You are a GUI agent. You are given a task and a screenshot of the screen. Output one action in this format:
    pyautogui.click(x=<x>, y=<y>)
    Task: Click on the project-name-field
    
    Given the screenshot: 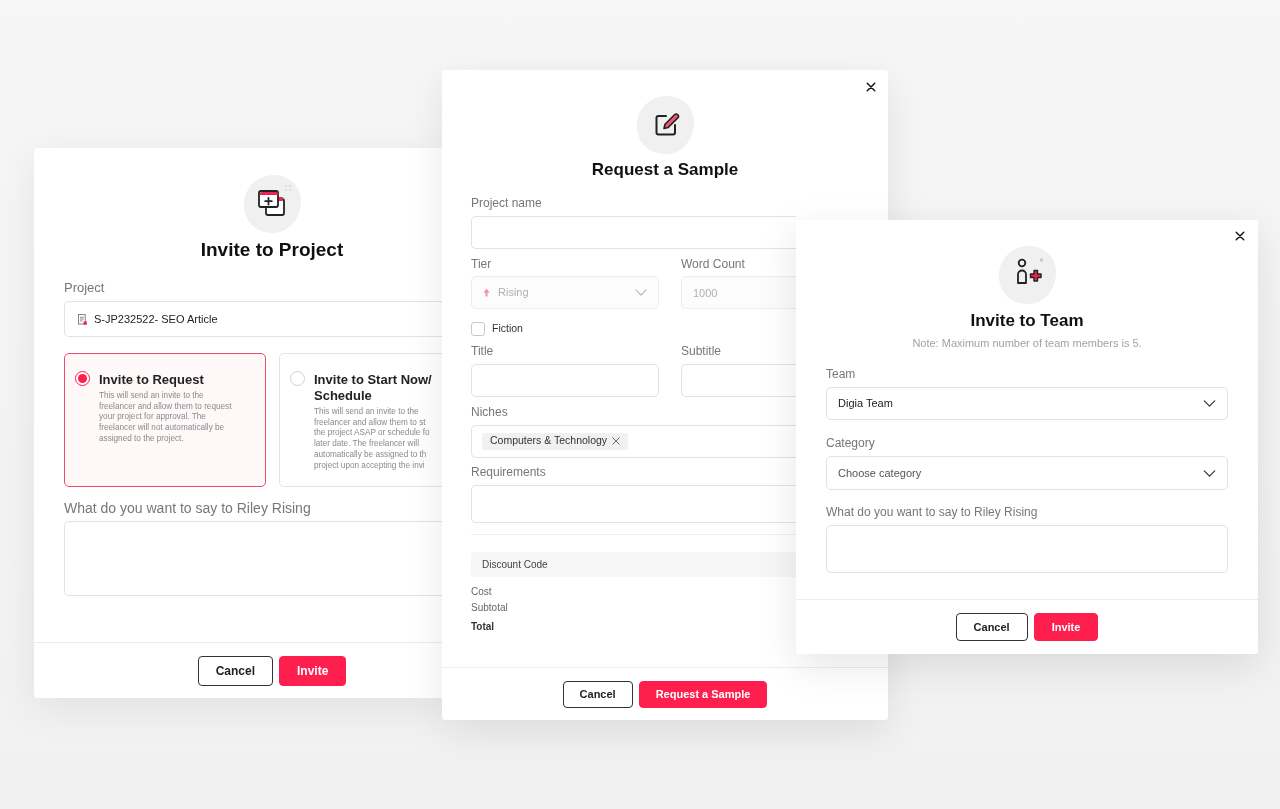 What is the action you would take?
    pyautogui.click(x=633, y=232)
    